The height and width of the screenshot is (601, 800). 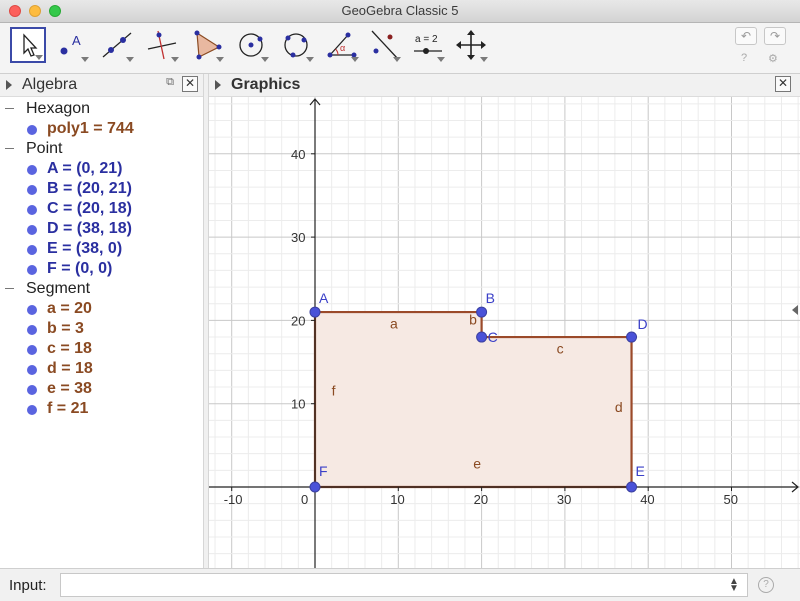 I want to click on point-tool: A, so click(x=72, y=45).